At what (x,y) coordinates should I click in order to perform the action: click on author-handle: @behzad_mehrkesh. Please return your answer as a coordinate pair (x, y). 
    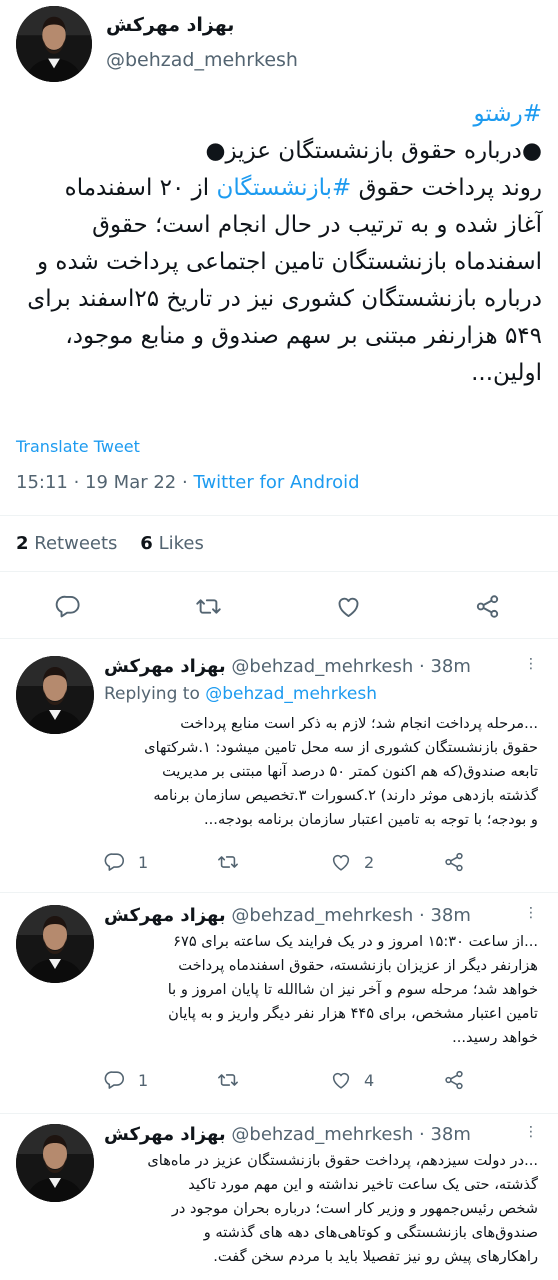
    Looking at the image, I should click on (202, 60).